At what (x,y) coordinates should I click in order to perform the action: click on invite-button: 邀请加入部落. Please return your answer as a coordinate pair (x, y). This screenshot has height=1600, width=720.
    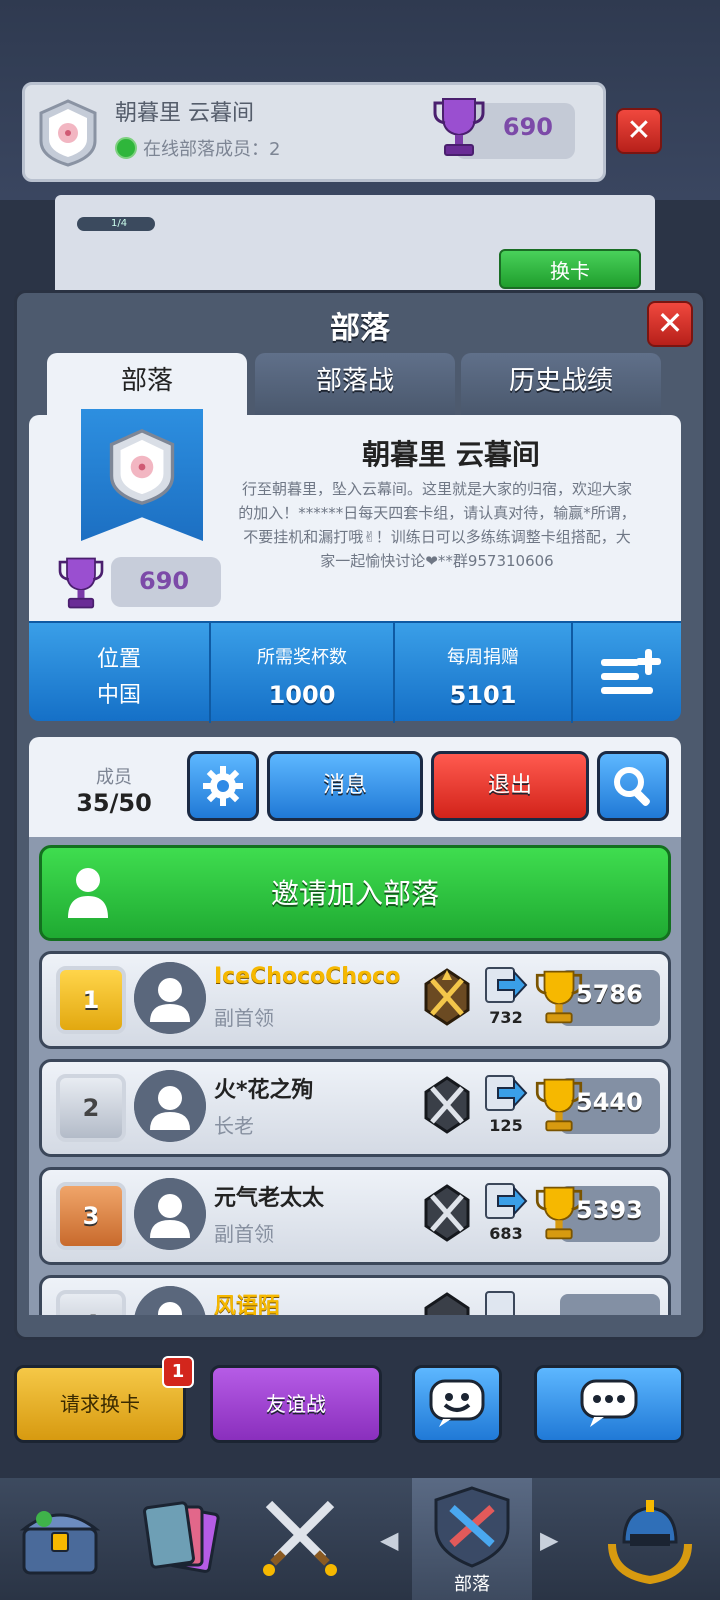
    Looking at the image, I should click on (355, 893).